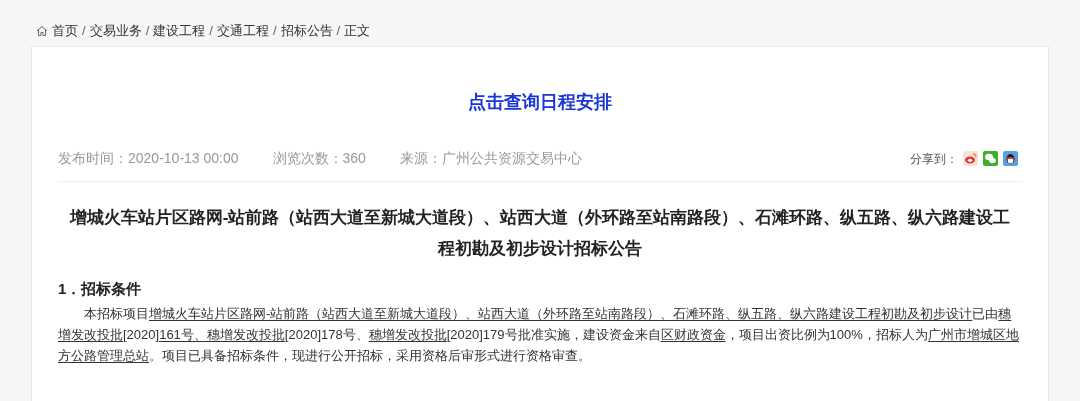 The image size is (1080, 401). Describe the element at coordinates (242, 31) in the screenshot. I see `breadcrumb-link: 交通工程` at that location.